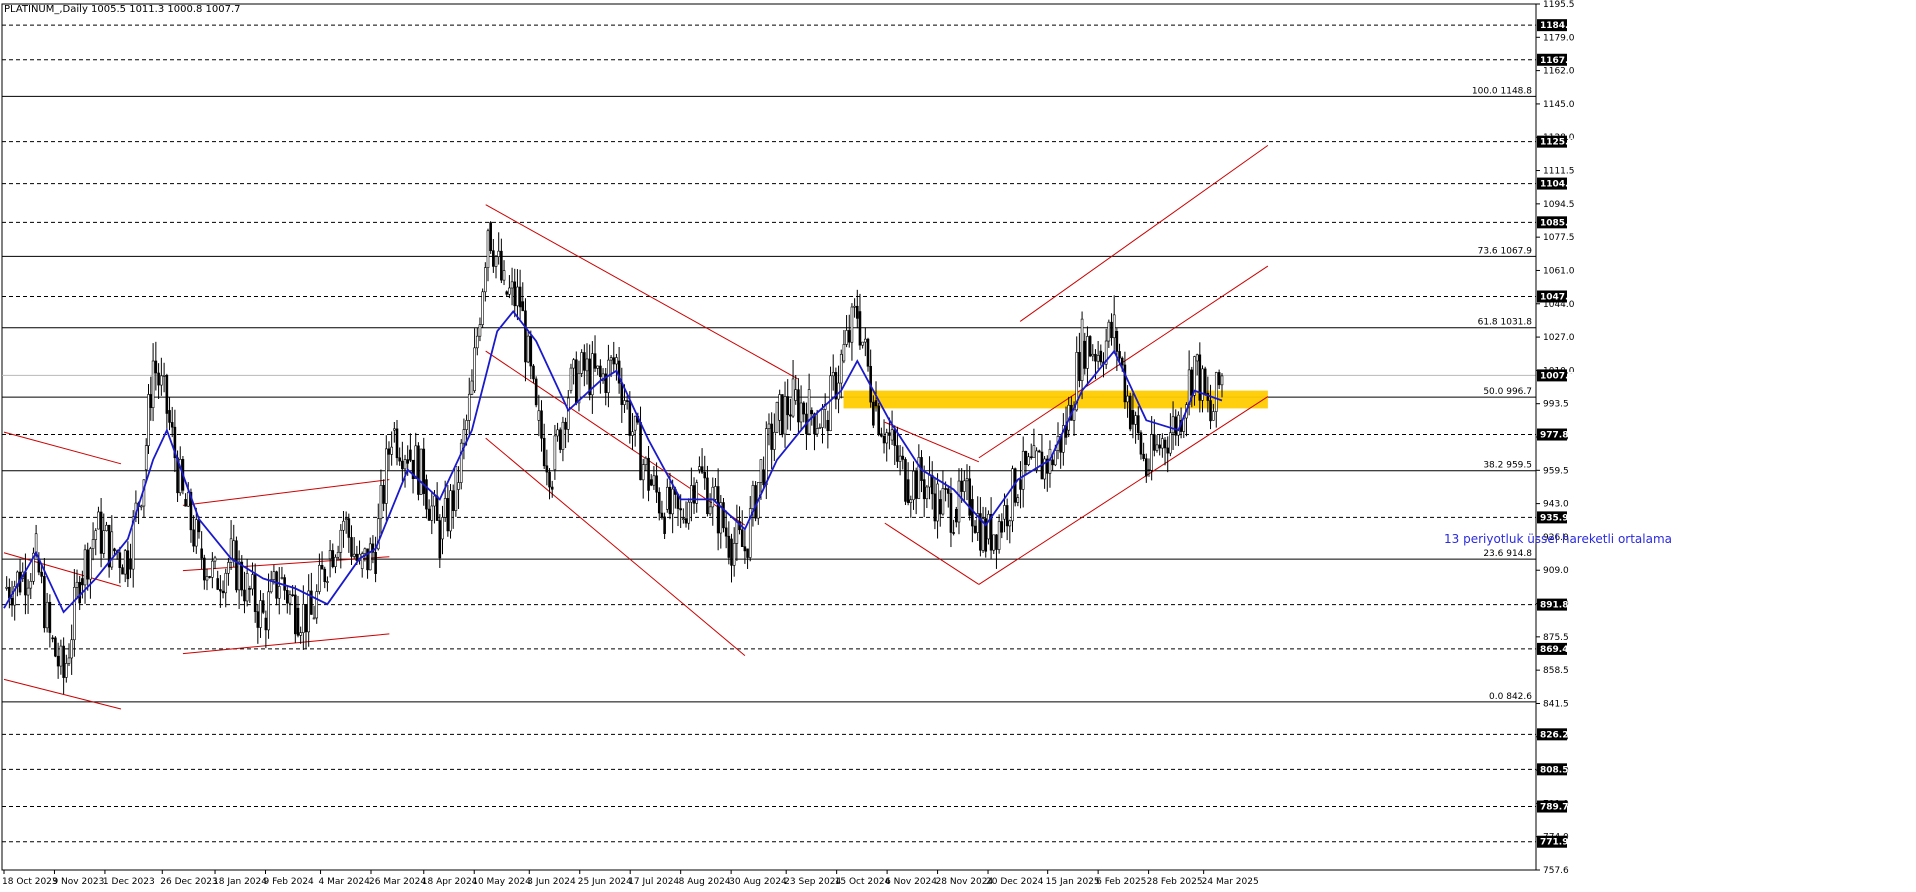  I want to click on price-tag-label: 1047.6, so click(1557, 297).